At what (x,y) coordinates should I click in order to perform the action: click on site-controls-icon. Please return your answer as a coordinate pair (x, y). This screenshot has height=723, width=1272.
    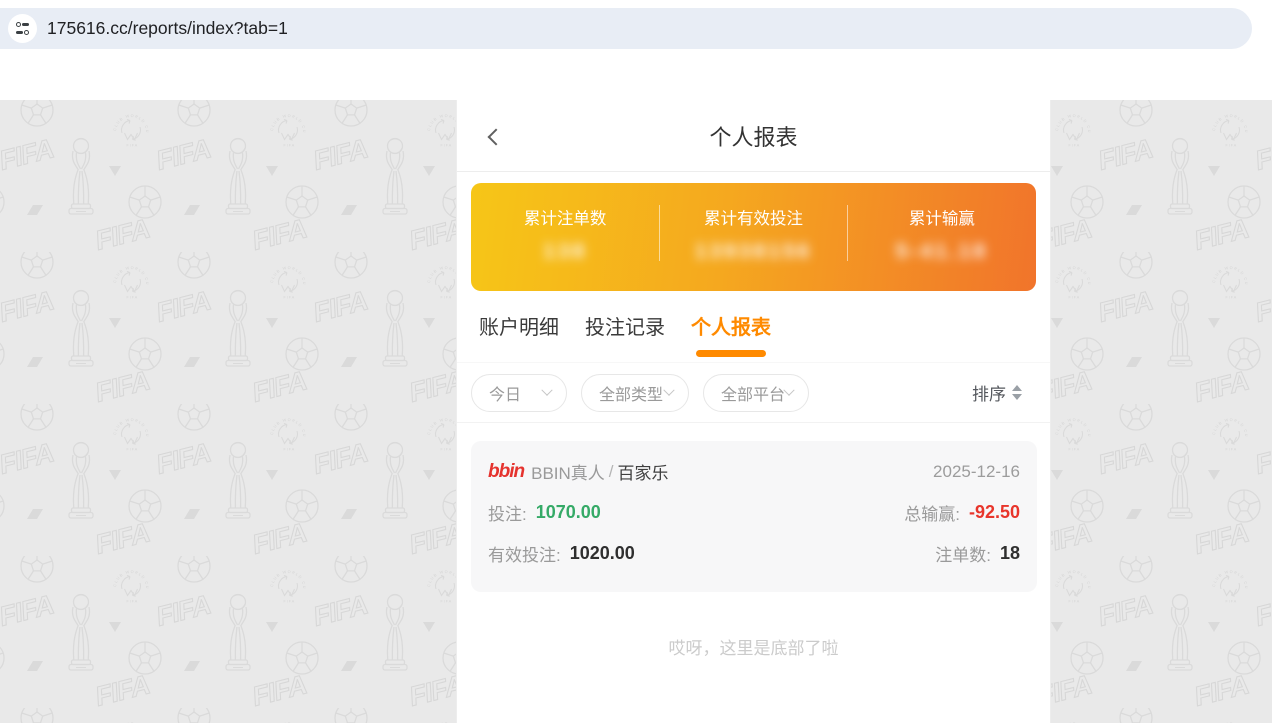
    Looking at the image, I should click on (22, 28).